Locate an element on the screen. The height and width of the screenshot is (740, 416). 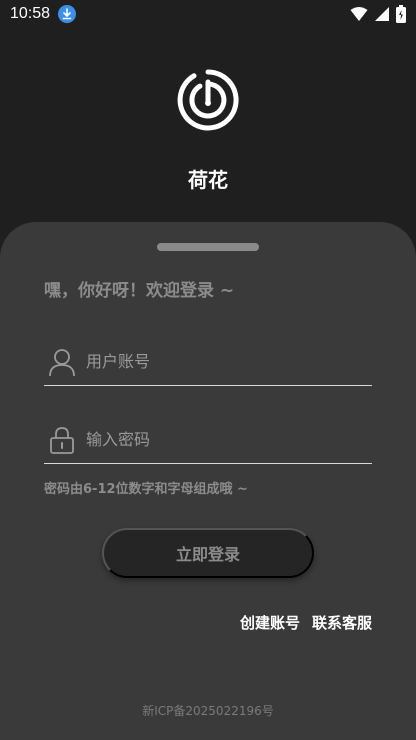
greeting-text: 嘿，你好呀！欢迎登录 ~ is located at coordinates (139, 291).